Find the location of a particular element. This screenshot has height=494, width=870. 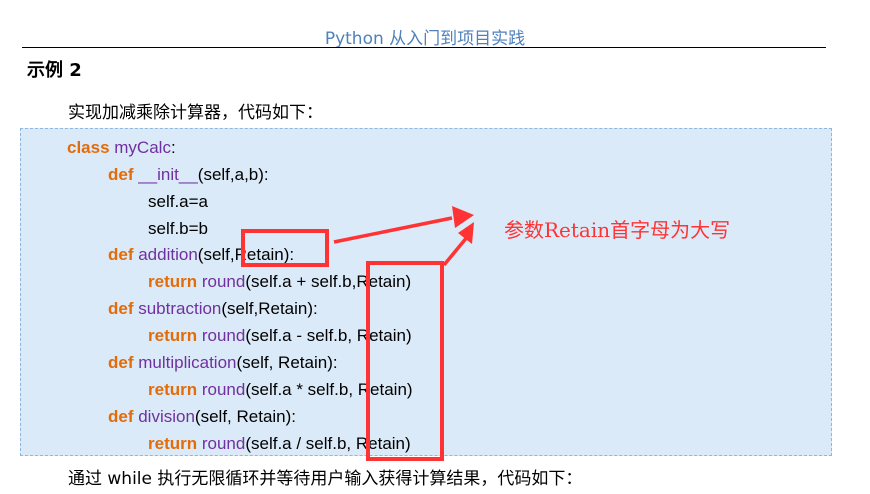

arrow-to-param is located at coordinates (393, 230).